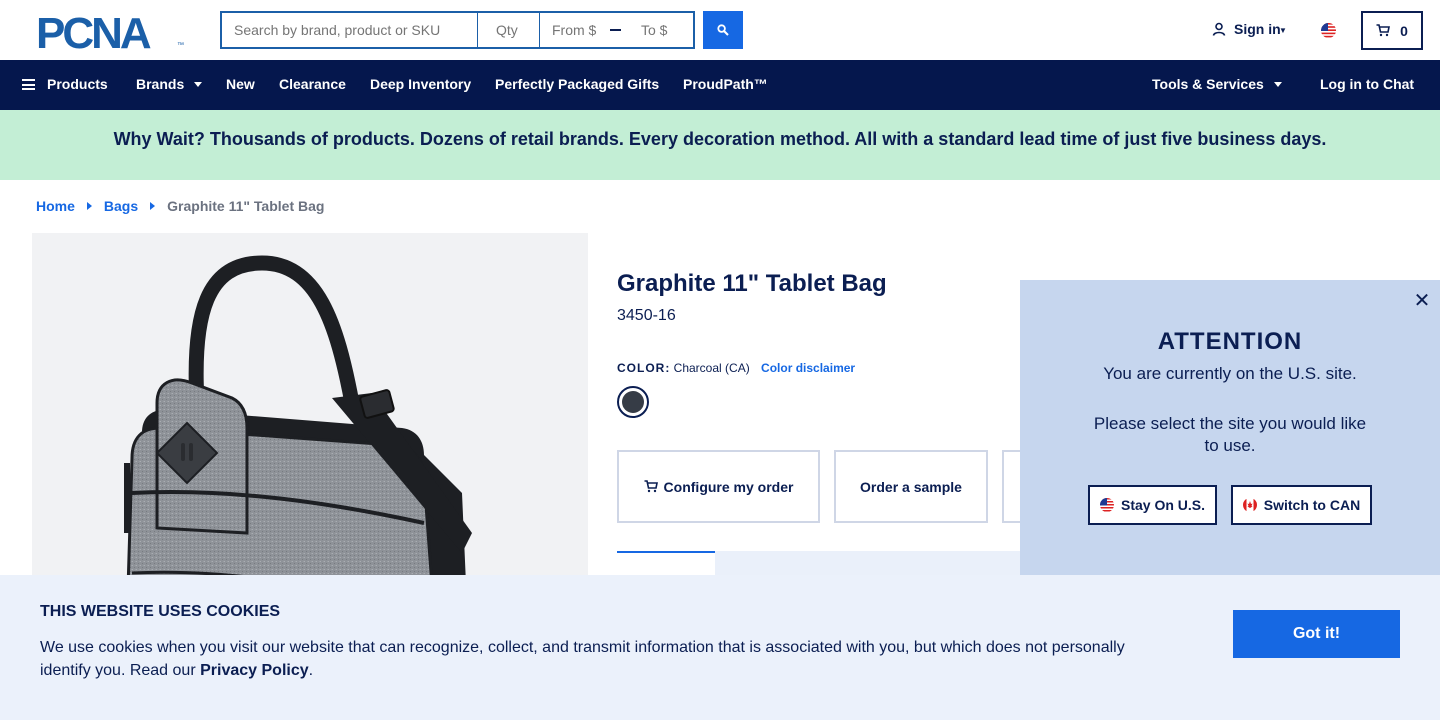  I want to click on search-input, so click(349, 30).